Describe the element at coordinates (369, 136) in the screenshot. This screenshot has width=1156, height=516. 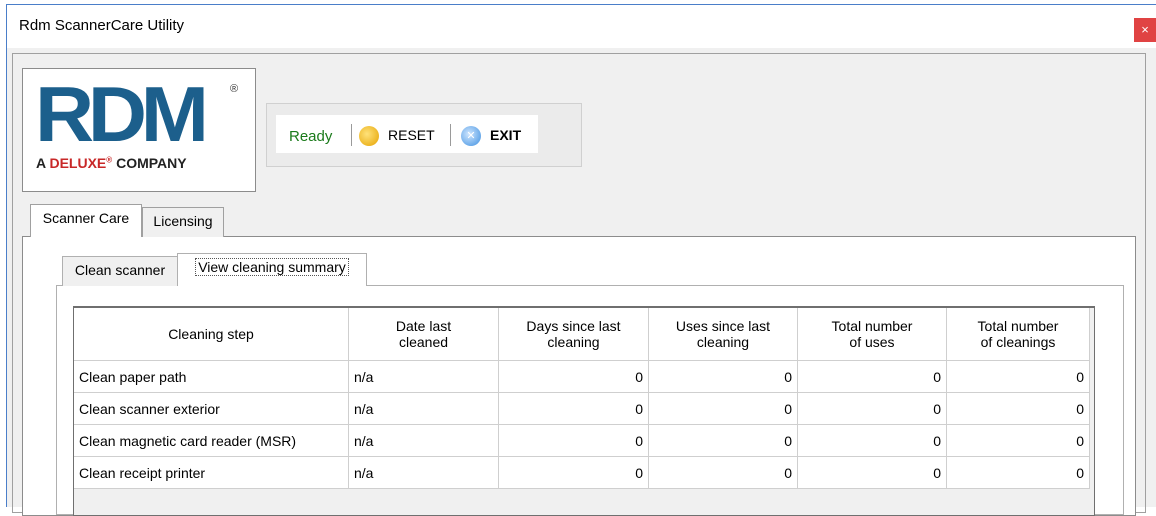
I see `reset-icon` at that location.